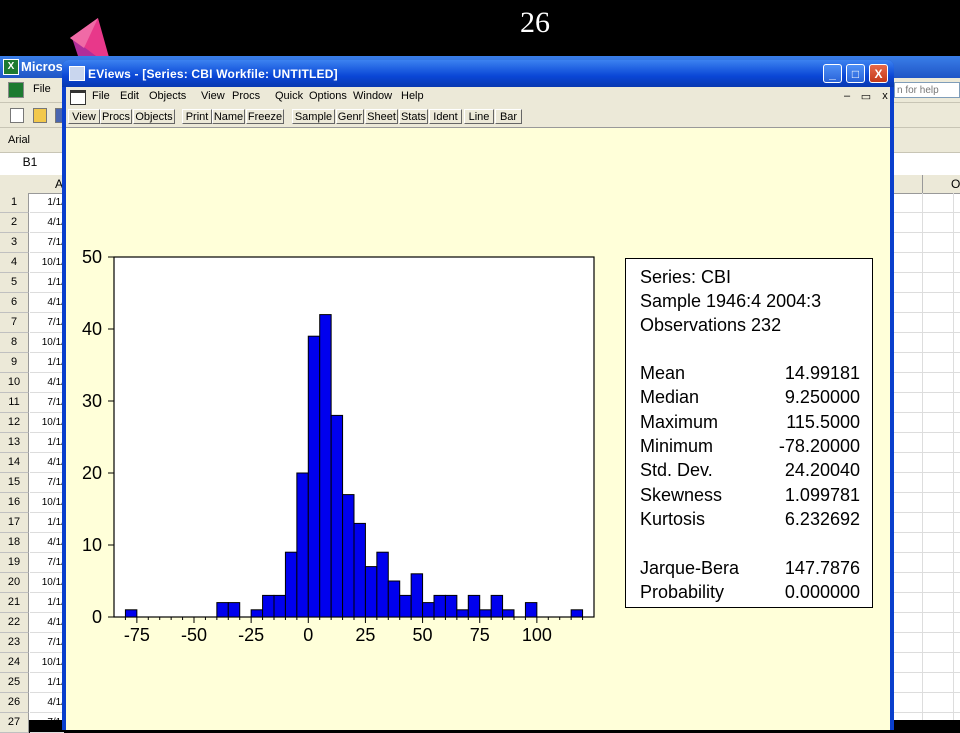 The image size is (960, 733). Describe the element at coordinates (381, 116) in the screenshot. I see `toolbar-sheet-button: Sheet` at that location.